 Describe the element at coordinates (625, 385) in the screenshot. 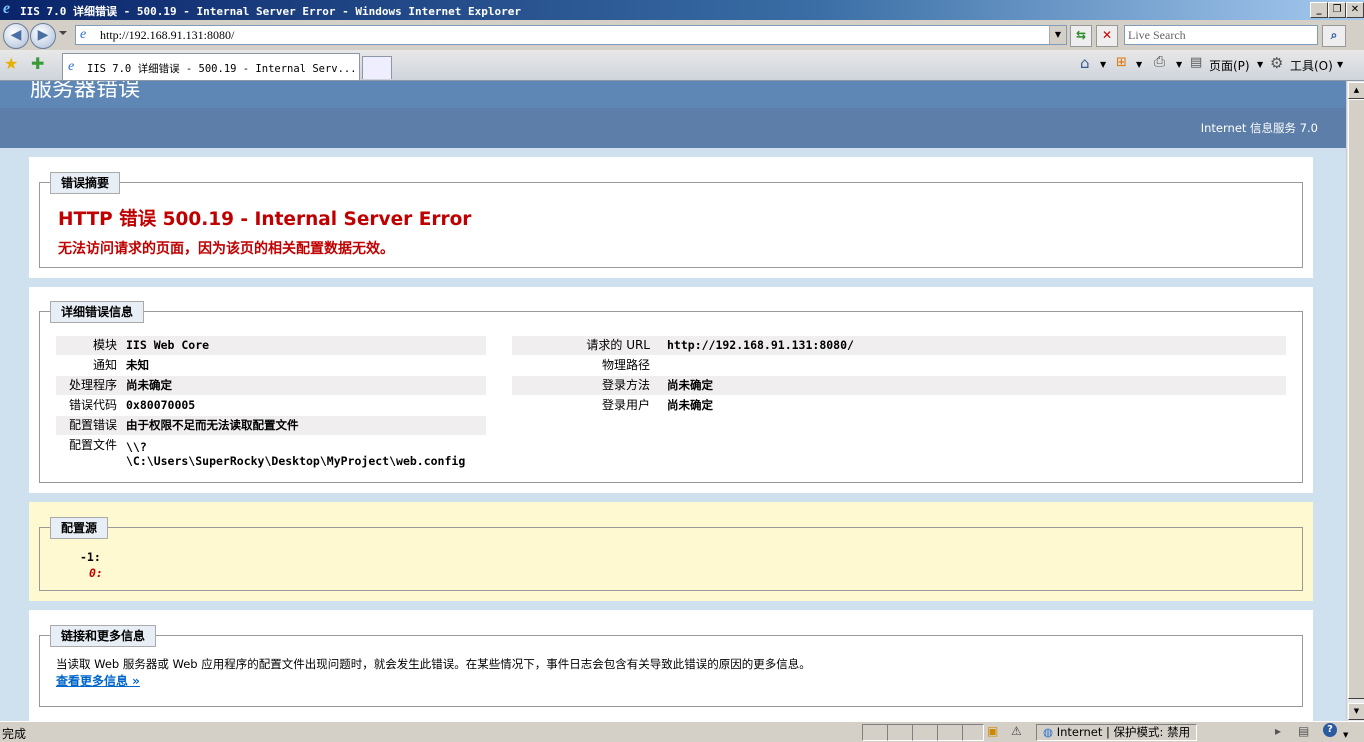

I see `detail-label: 登录方法` at that location.